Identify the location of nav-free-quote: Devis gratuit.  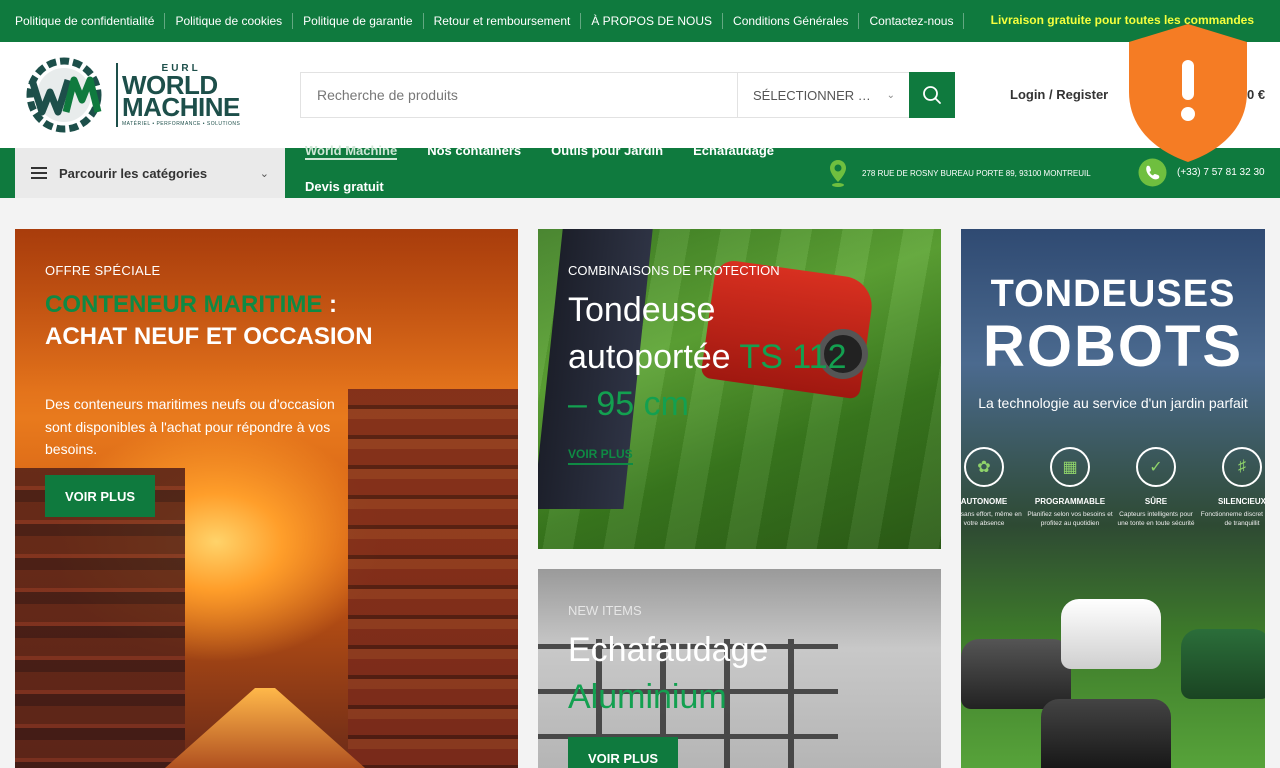
(344, 196).